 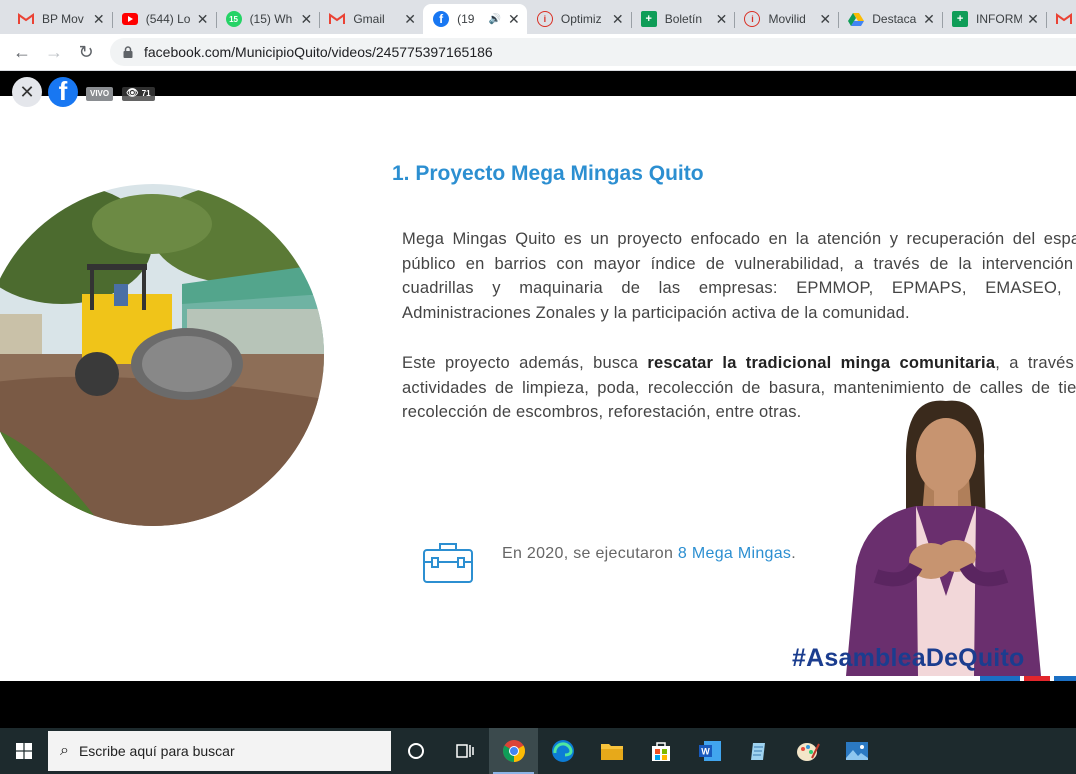 I want to click on paint-icon, so click(x=807, y=751).